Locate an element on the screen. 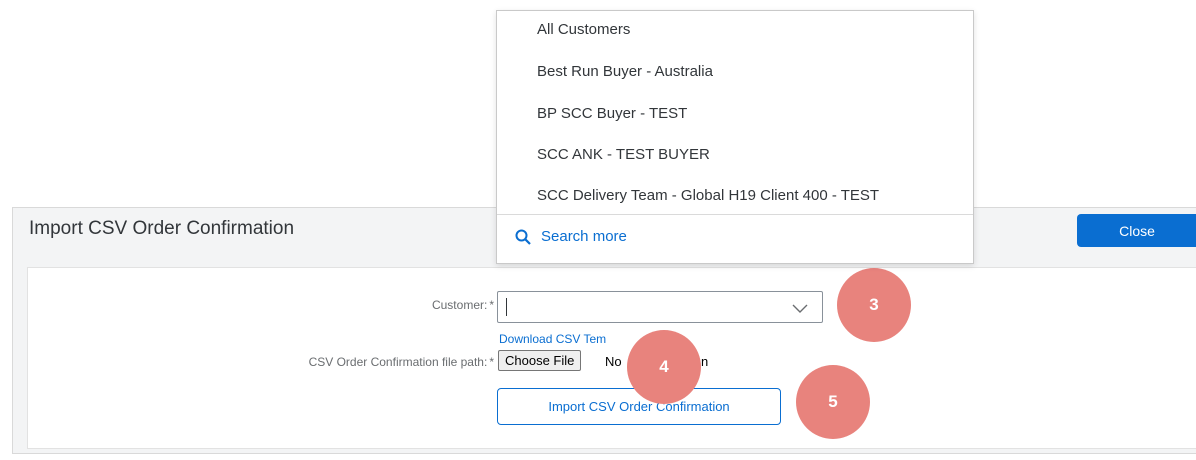 This screenshot has height=460, width=1196. dropdown-item-scc-ank: SCC ANK - TEST BUYER is located at coordinates (623, 154).